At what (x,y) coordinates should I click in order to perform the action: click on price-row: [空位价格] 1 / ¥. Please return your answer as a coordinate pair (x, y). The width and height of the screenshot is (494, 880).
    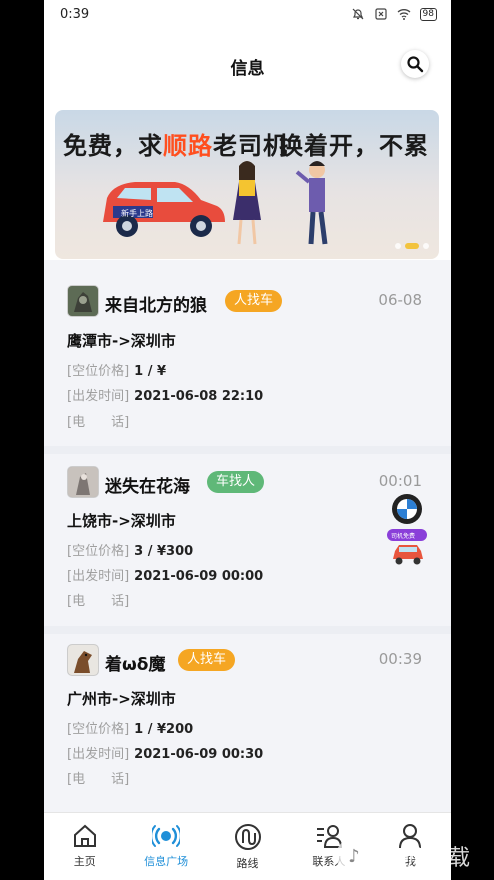
    Looking at the image, I should click on (116, 369).